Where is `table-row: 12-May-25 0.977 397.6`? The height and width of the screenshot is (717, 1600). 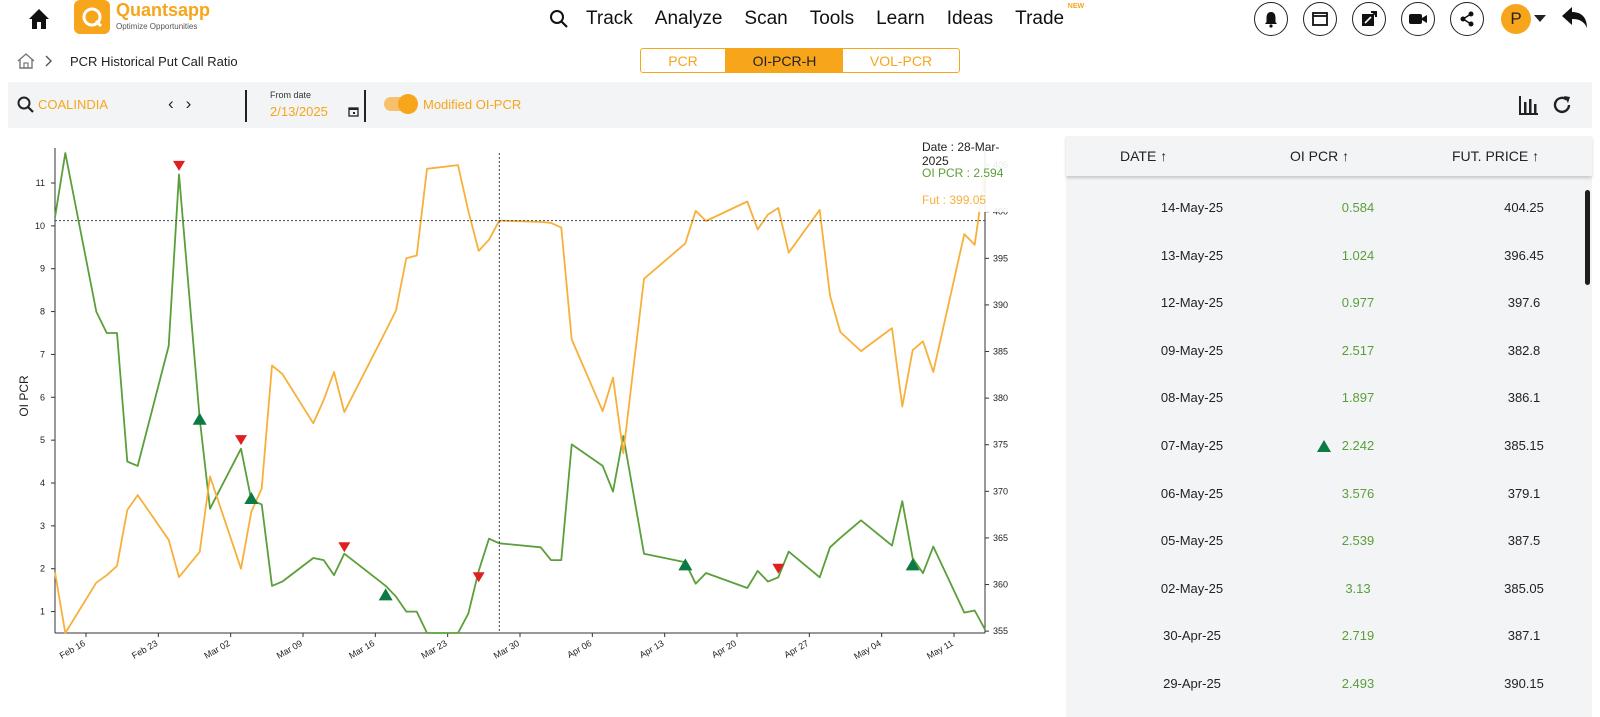
table-row: 12-May-25 0.977 397.6 is located at coordinates (1326, 303).